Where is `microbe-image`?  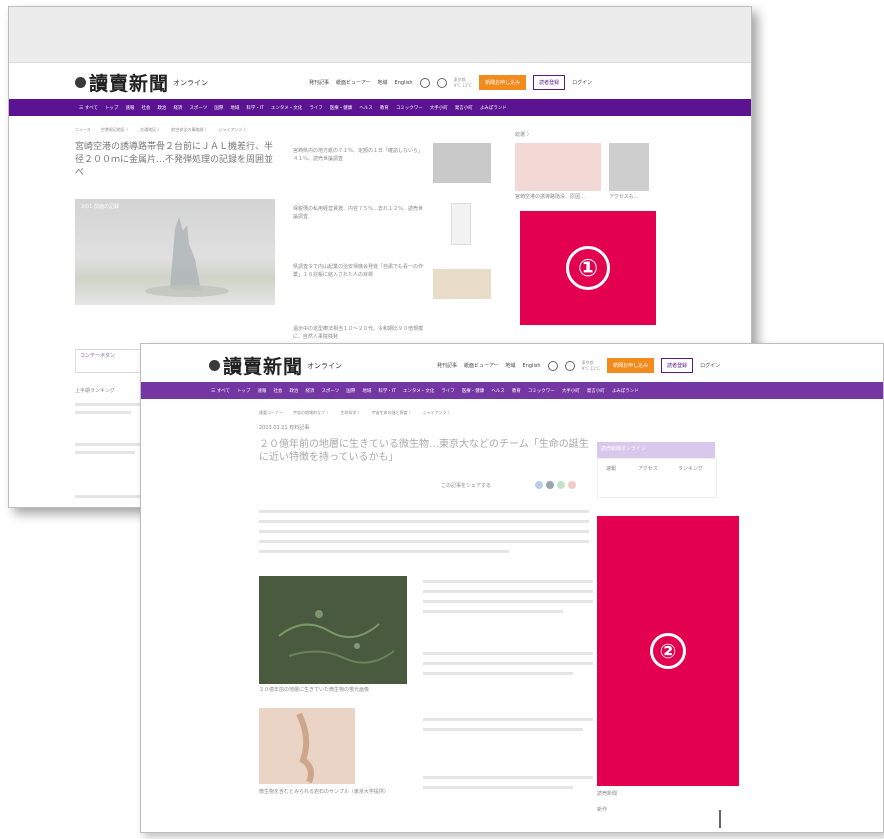 microbe-image is located at coordinates (333, 630).